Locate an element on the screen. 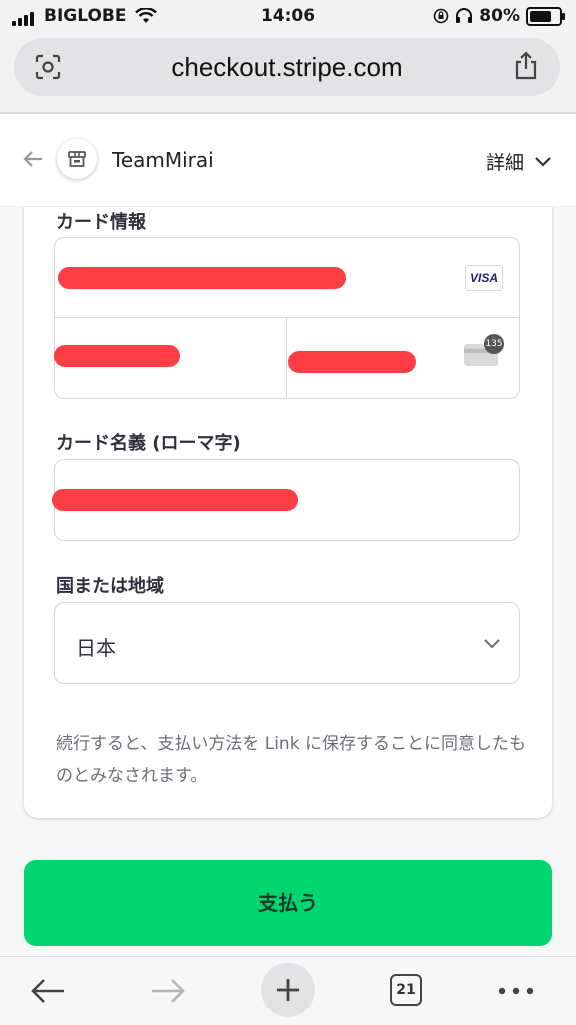 This screenshot has height=1025, width=576. visa-card-icon: VISA is located at coordinates (484, 278).